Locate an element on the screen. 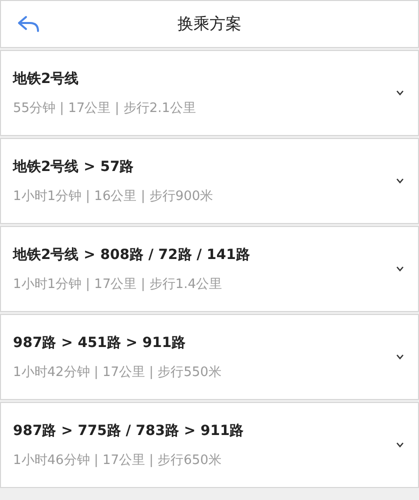 Image resolution: width=419 pixels, height=500 pixels. route-title: 地铁2号线 > 808路 / 72路 / 141路 is located at coordinates (132, 255).